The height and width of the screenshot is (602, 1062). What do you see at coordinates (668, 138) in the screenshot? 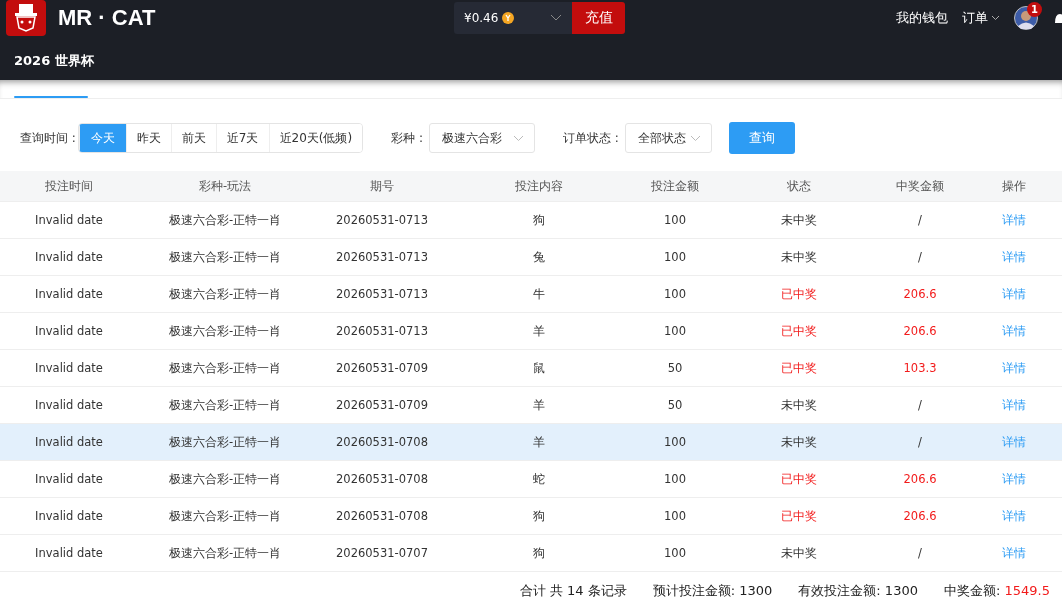
I see `status-select: 全部状态` at bounding box center [668, 138].